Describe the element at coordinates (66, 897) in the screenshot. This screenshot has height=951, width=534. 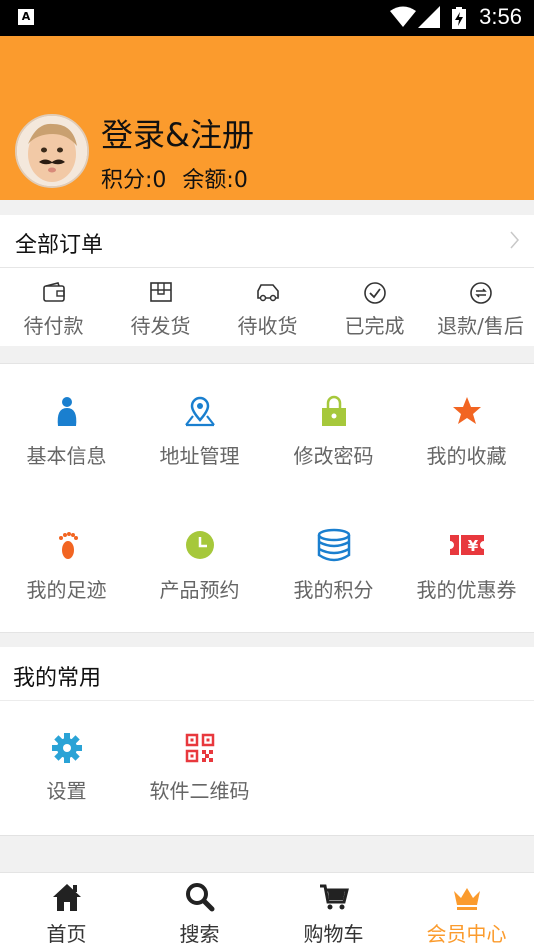
I see `home-icon` at that location.